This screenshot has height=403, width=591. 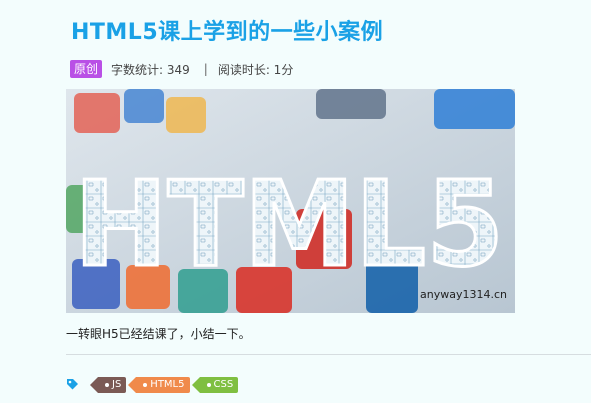 I want to click on post-summary: 一转眼H5已经结课了，小结一下。, so click(x=158, y=334).